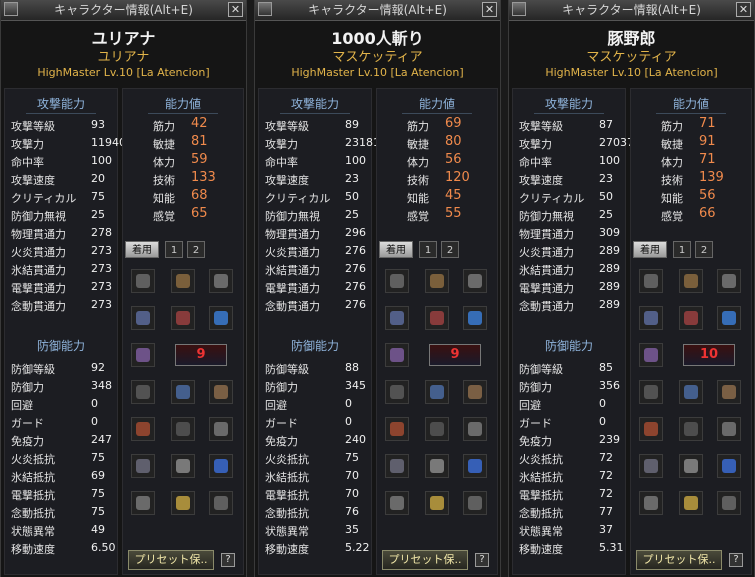  What do you see at coordinates (535, 387) in the screenshot?
I see `stat-label: 防御力` at bounding box center [535, 387].